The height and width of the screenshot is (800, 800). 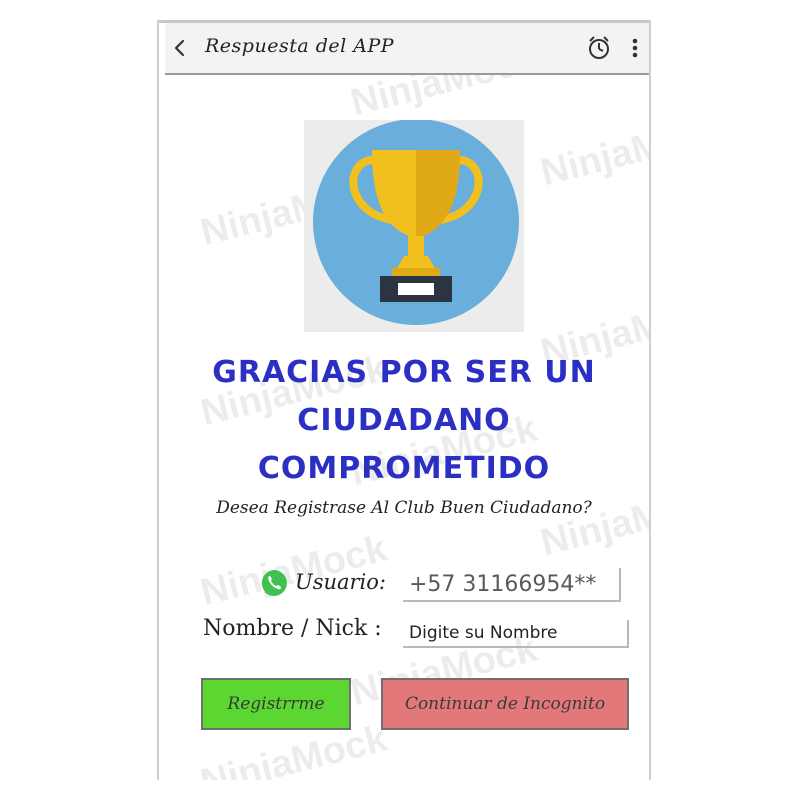 I want to click on headline-line-3: COMPROMETIDO, so click(x=404, y=468).